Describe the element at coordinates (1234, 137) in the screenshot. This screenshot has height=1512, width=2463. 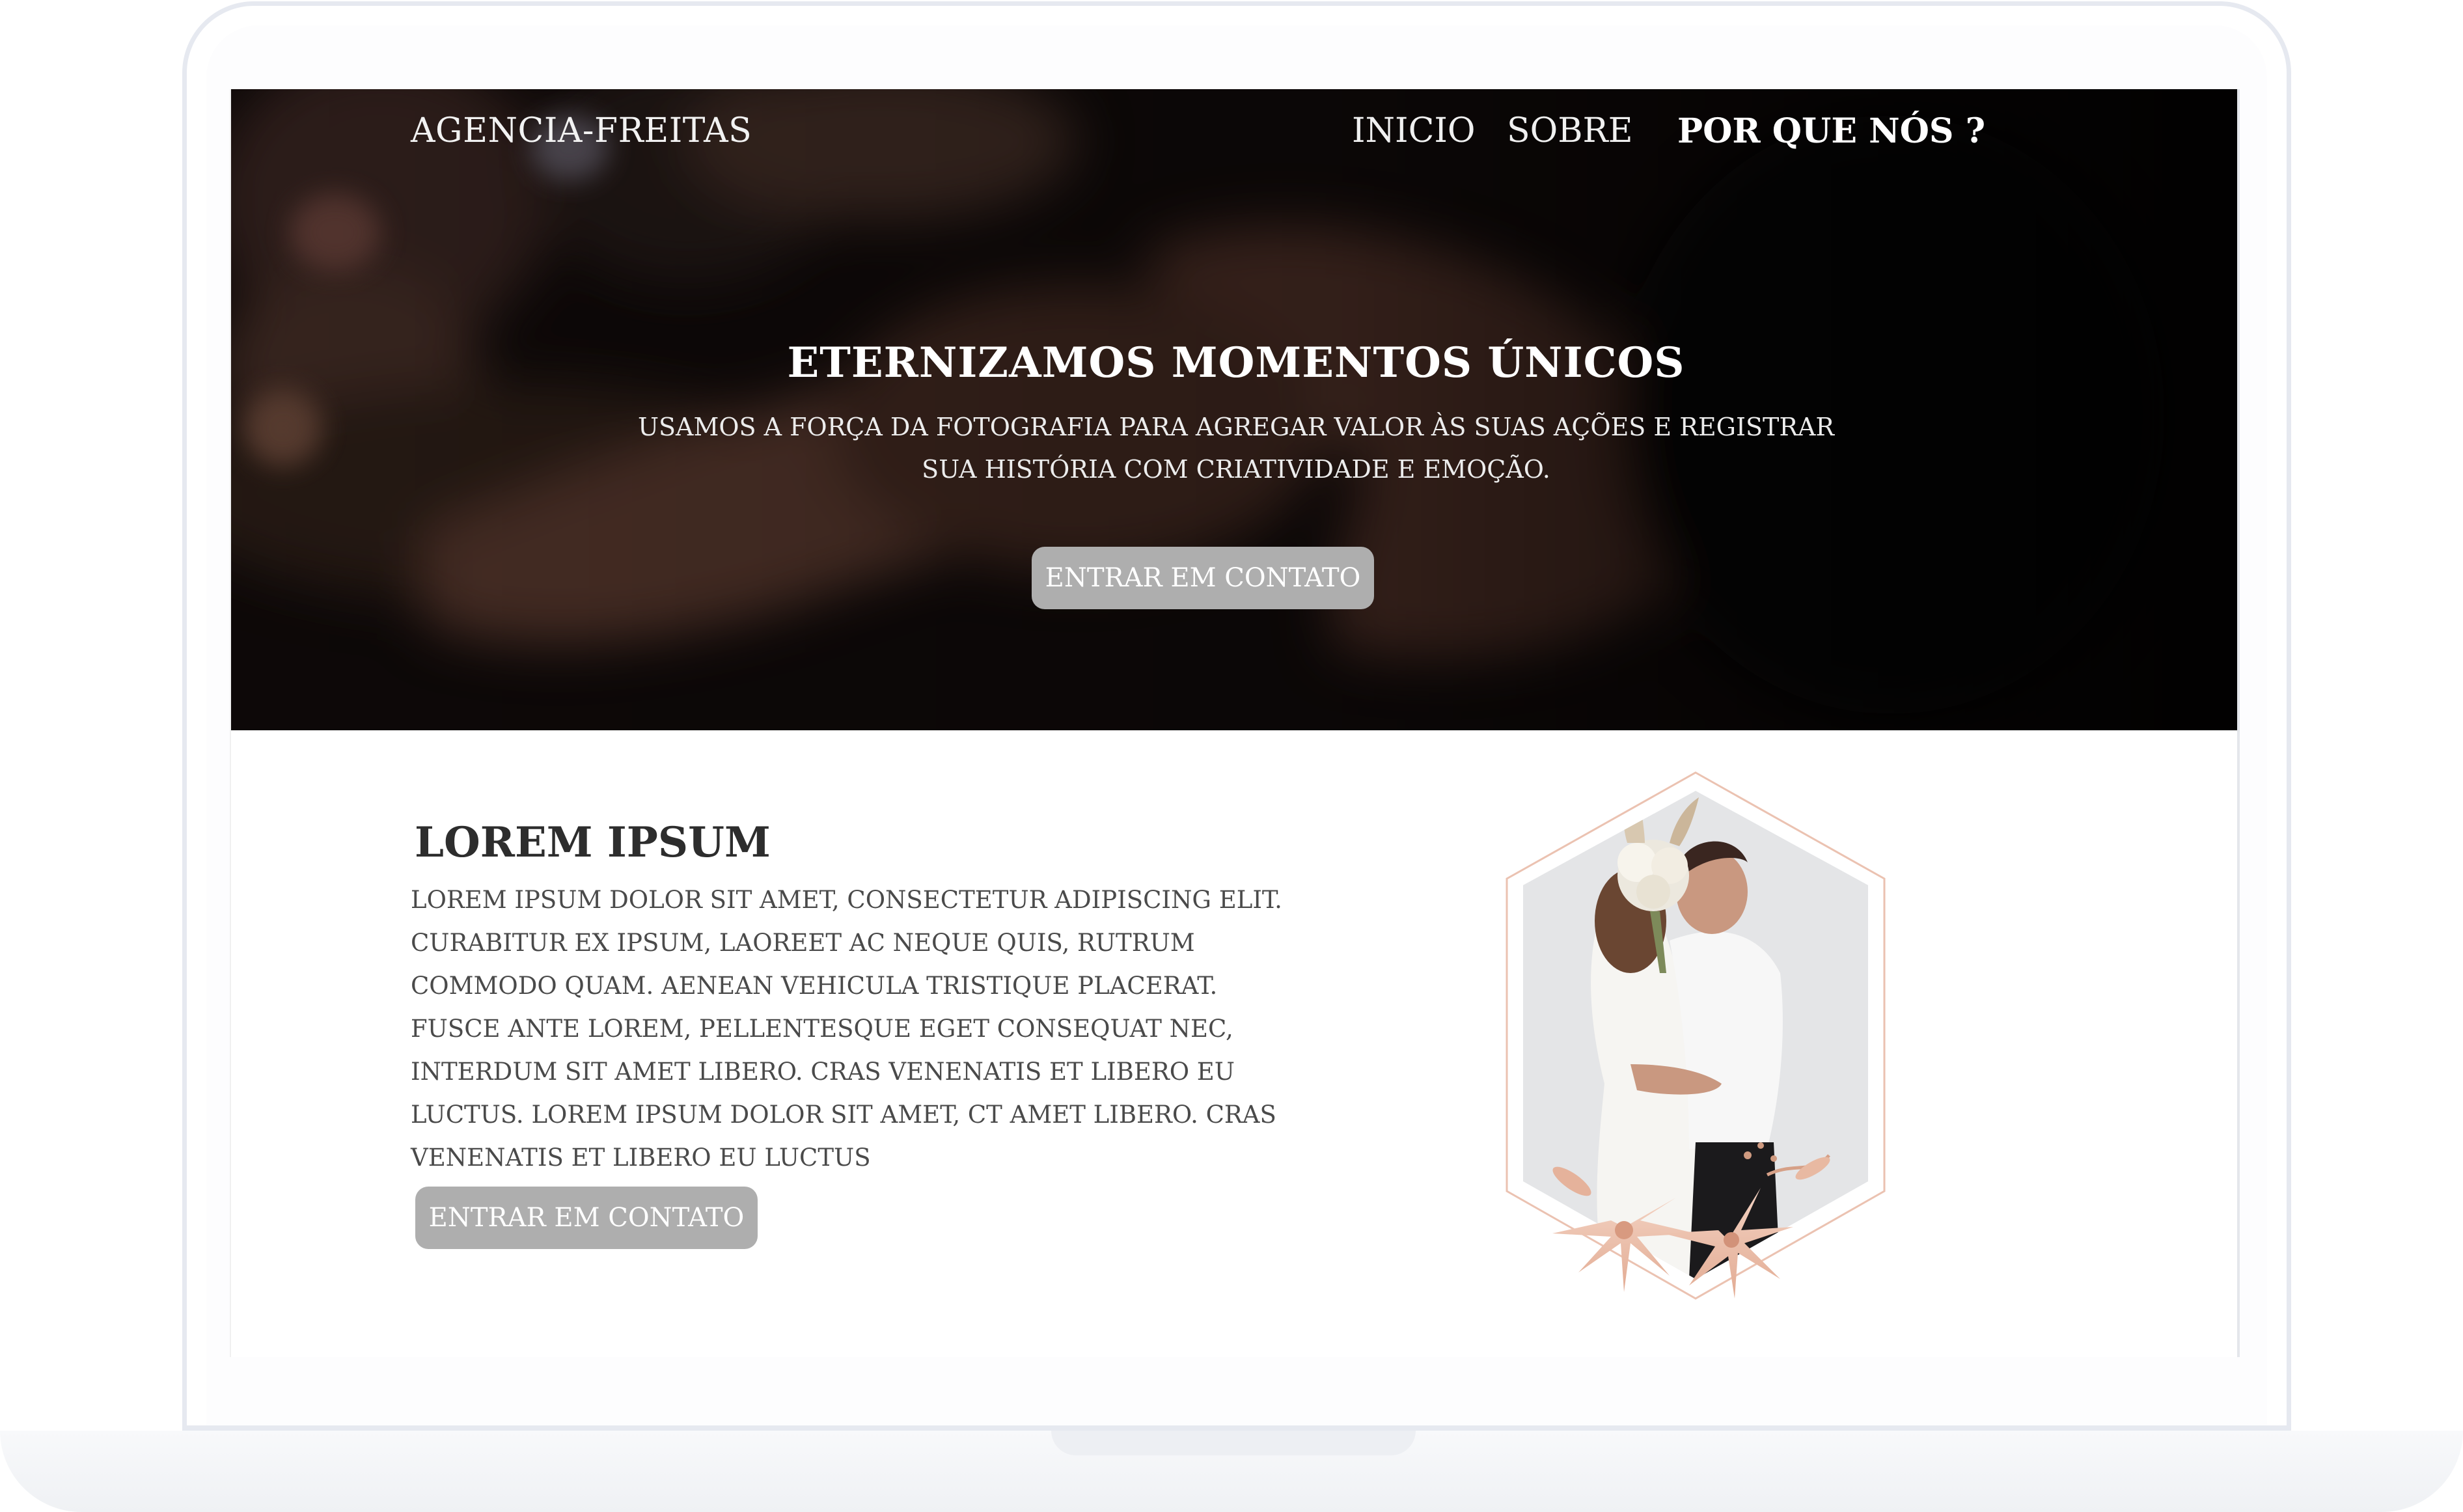
I see `main-nav: INICIO SOBRE POR QUE NÓS ?` at that location.